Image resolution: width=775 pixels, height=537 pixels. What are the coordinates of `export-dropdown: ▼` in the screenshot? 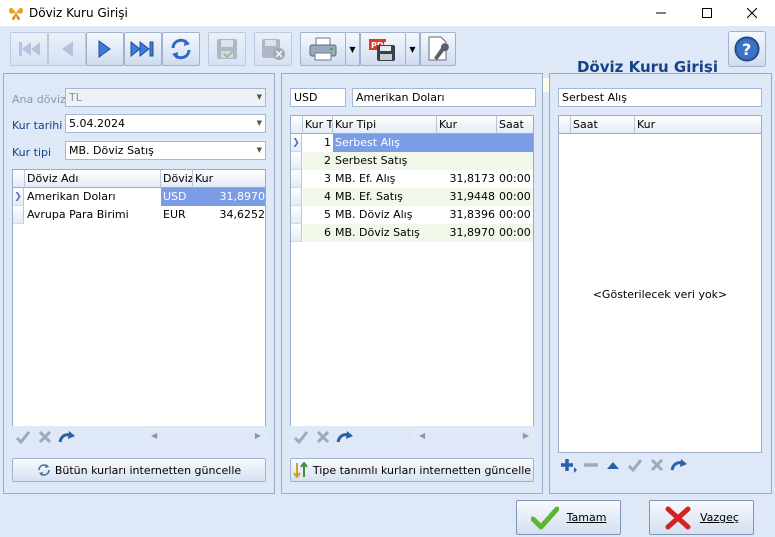 It's located at (413, 49).